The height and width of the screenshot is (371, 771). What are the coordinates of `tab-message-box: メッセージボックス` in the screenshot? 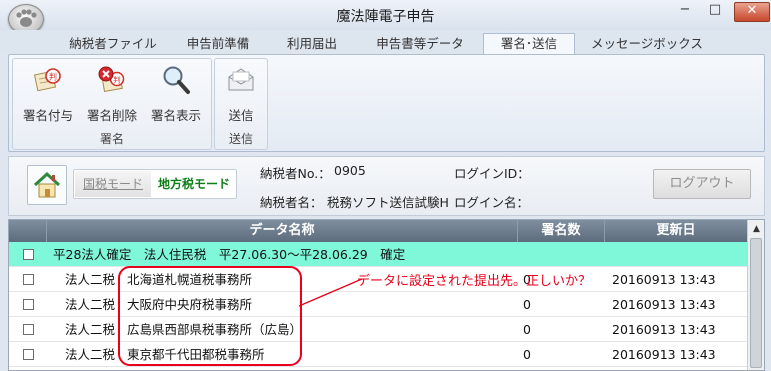 It's located at (647, 44).